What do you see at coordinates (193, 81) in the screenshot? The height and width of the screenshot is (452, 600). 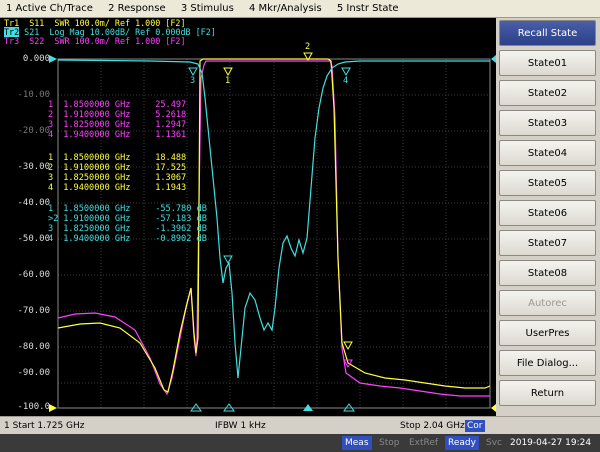 I see `trace-marker-3-label: 3` at bounding box center [193, 81].